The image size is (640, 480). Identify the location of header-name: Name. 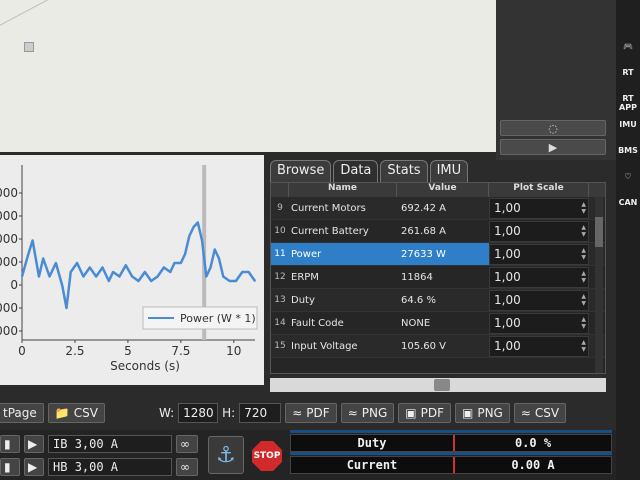
(343, 190).